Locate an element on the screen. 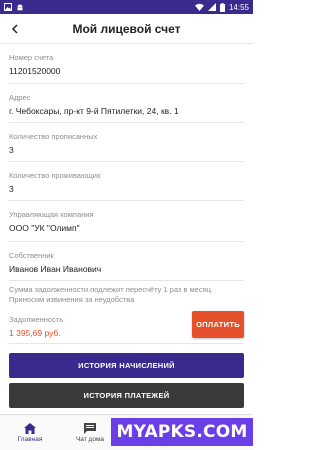 This screenshot has width=320, height=450. management-company-field: Управляющая компания ООО "УК "Олимп" is located at coordinates (126, 221).